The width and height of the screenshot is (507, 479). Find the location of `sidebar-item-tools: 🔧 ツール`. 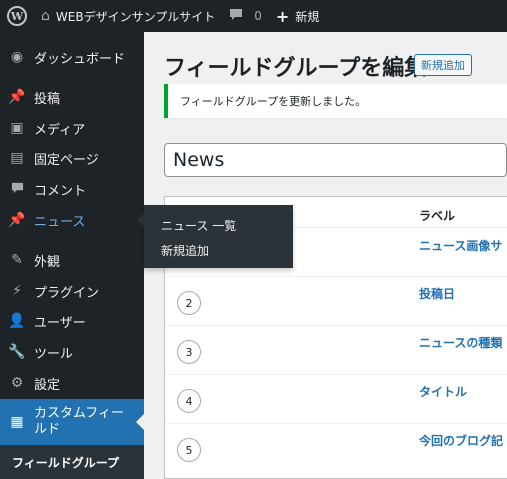

sidebar-item-tools: 🔧 ツール is located at coordinates (72, 352).